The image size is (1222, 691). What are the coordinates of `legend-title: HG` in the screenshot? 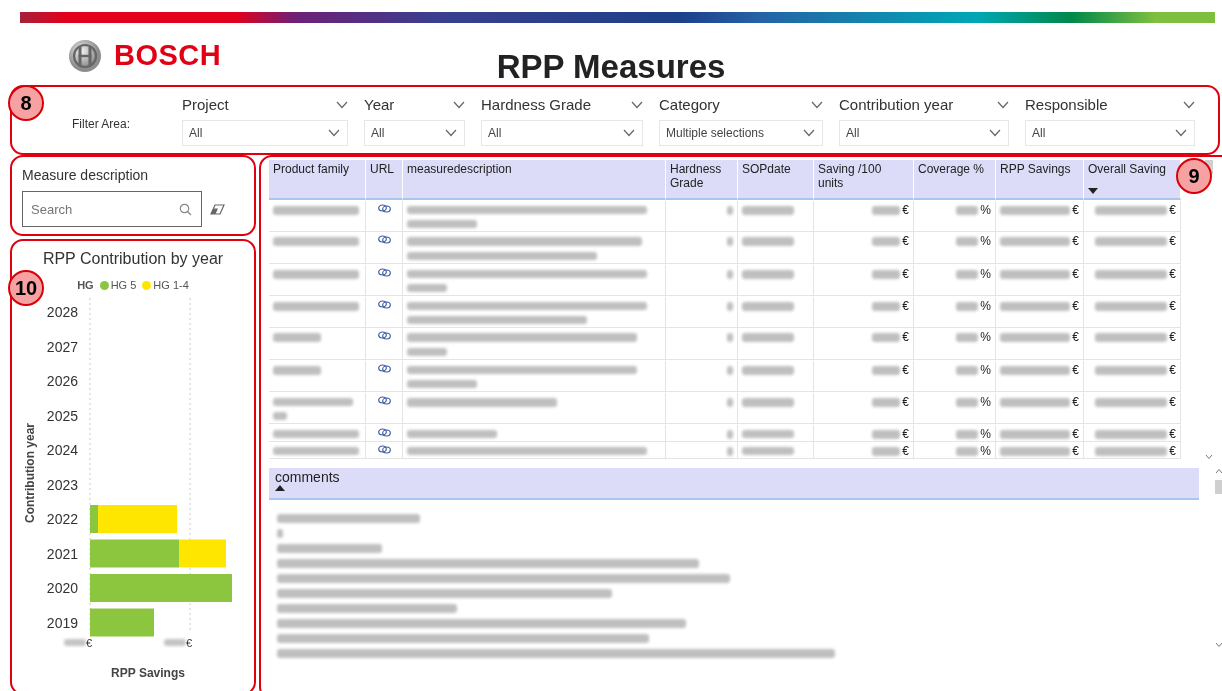 It's located at (85, 286).